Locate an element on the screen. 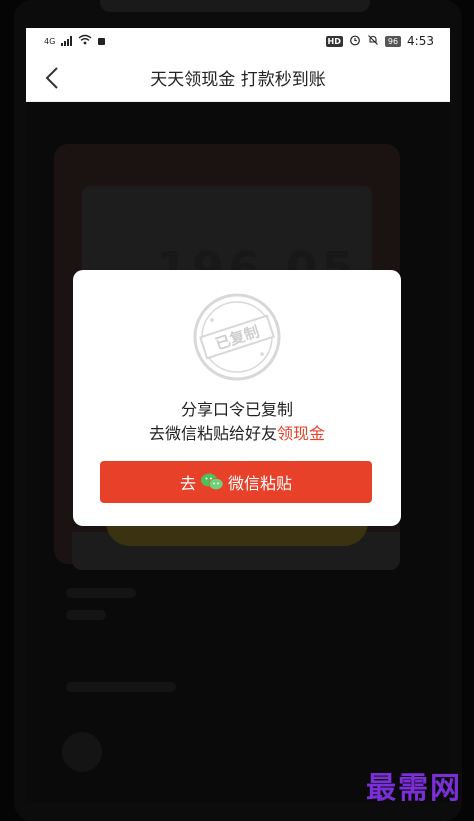  page-title: 天天领现金 打款秒到账 is located at coordinates (238, 80).